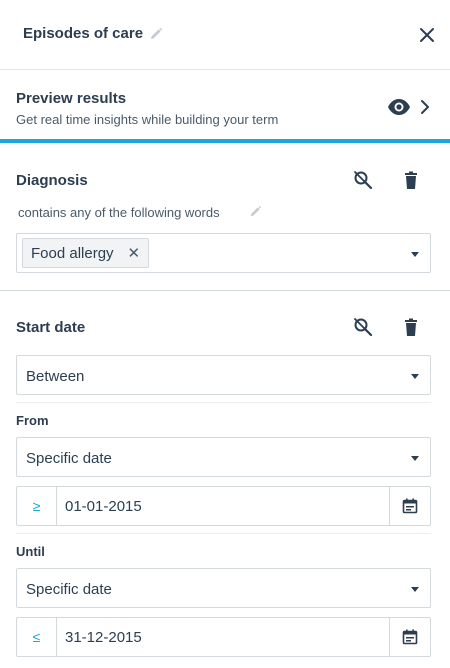  Describe the element at coordinates (69, 458) in the screenshot. I see `from-type-value: Specific date` at that location.